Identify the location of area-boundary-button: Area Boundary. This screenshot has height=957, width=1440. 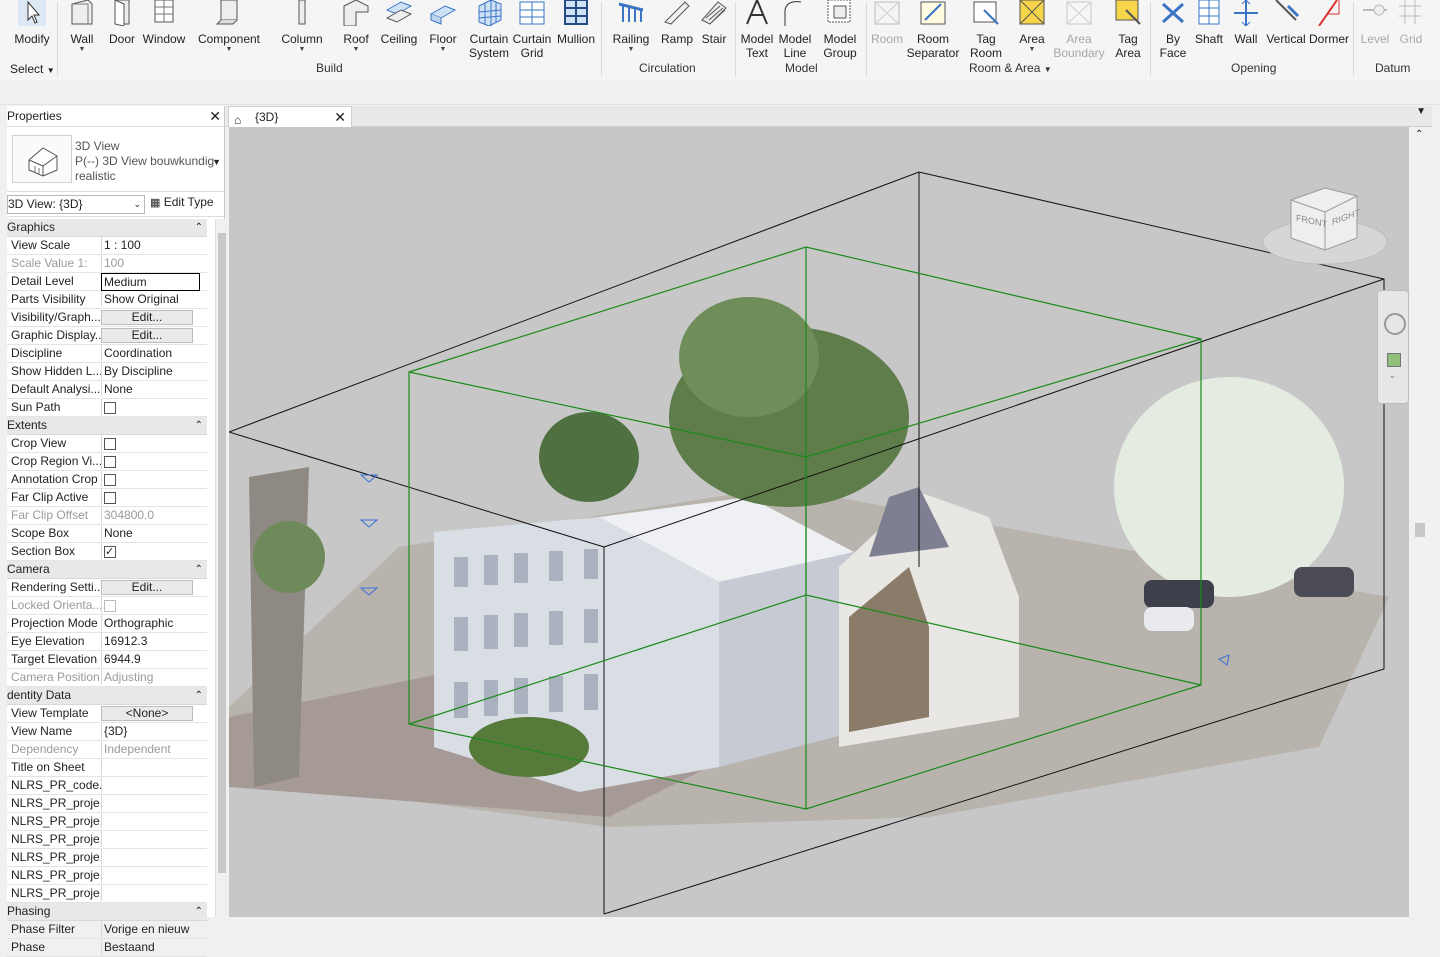
(1079, 30).